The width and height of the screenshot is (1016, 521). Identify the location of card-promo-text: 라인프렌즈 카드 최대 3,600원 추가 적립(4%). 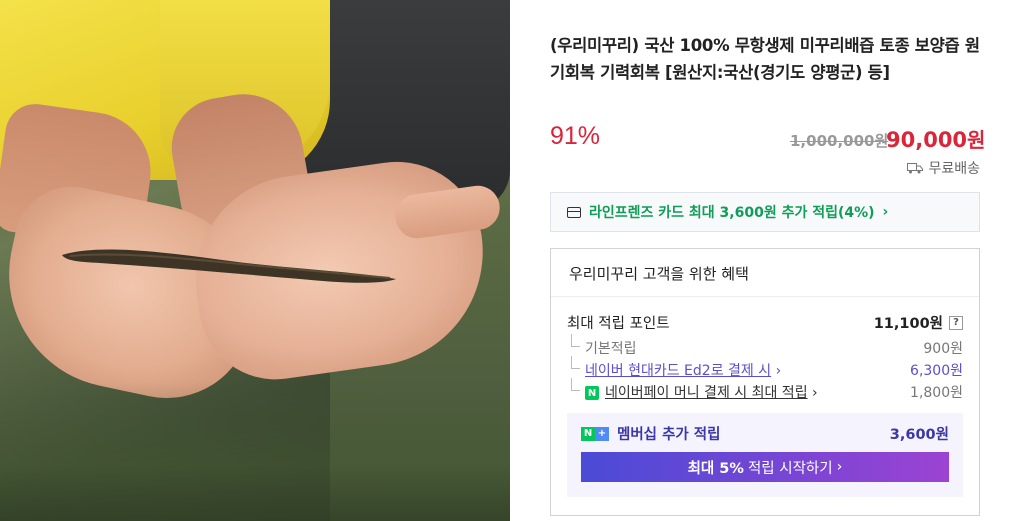
(732, 213).